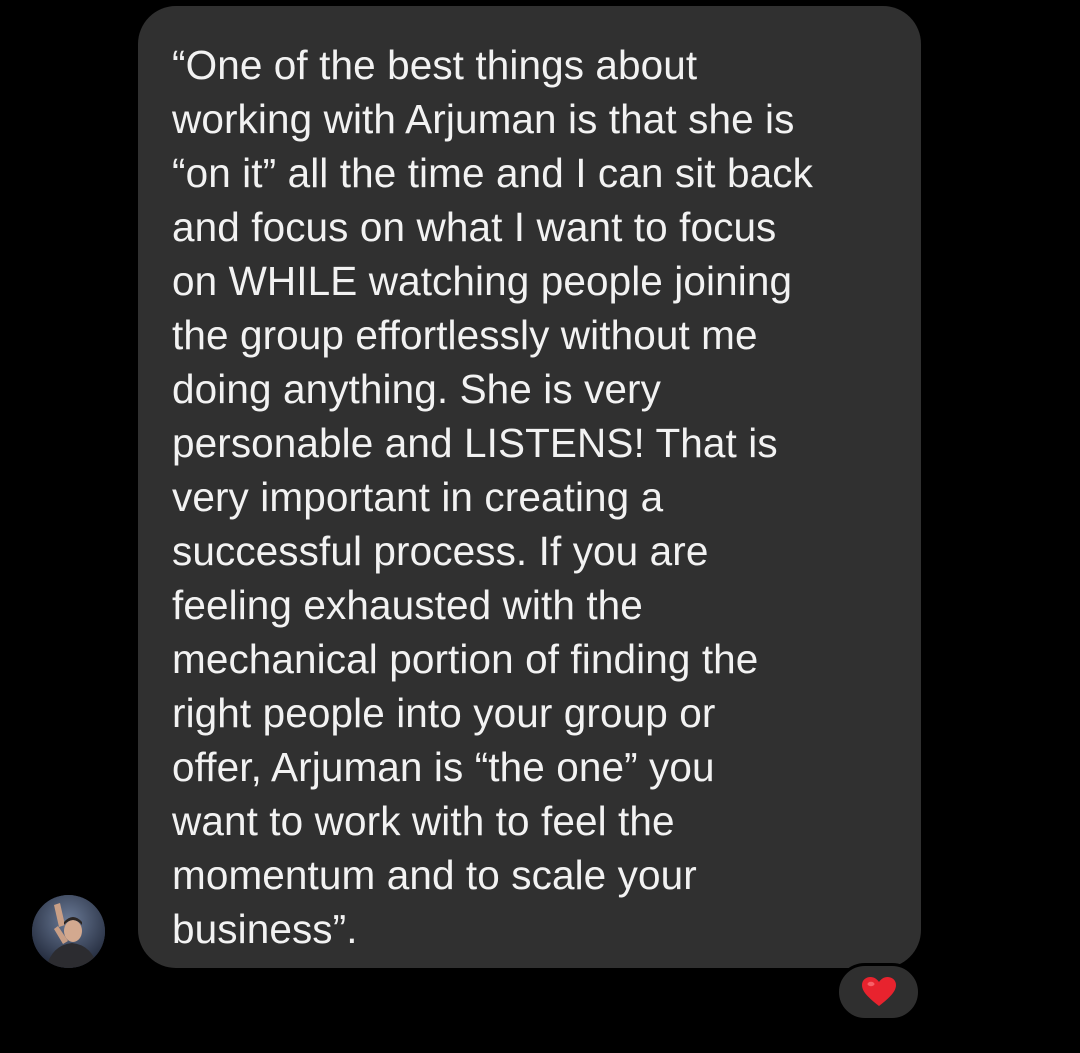  Describe the element at coordinates (434, 875) in the screenshot. I see `message-line: momentum and to scale your` at that location.